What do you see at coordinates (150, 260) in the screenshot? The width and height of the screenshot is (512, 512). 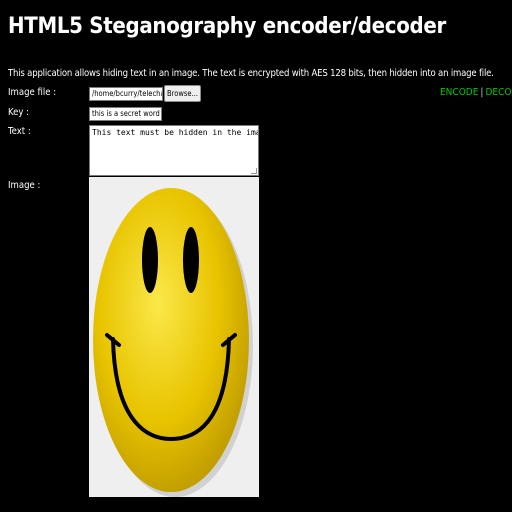 I see `smiley-left-eye` at bounding box center [150, 260].